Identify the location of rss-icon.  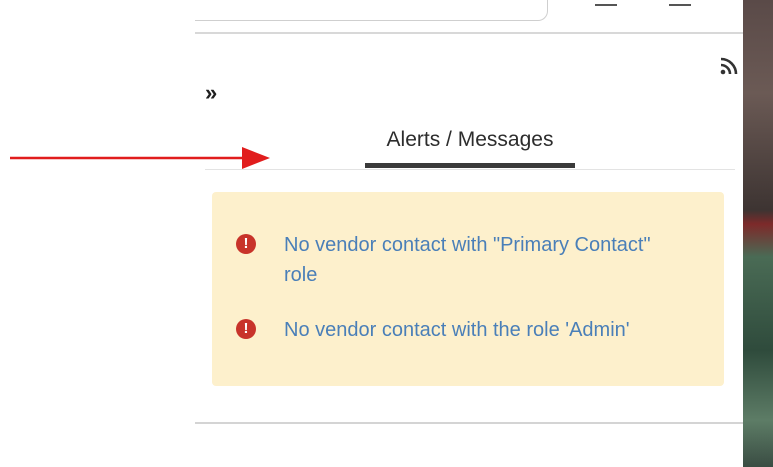
(729, 66).